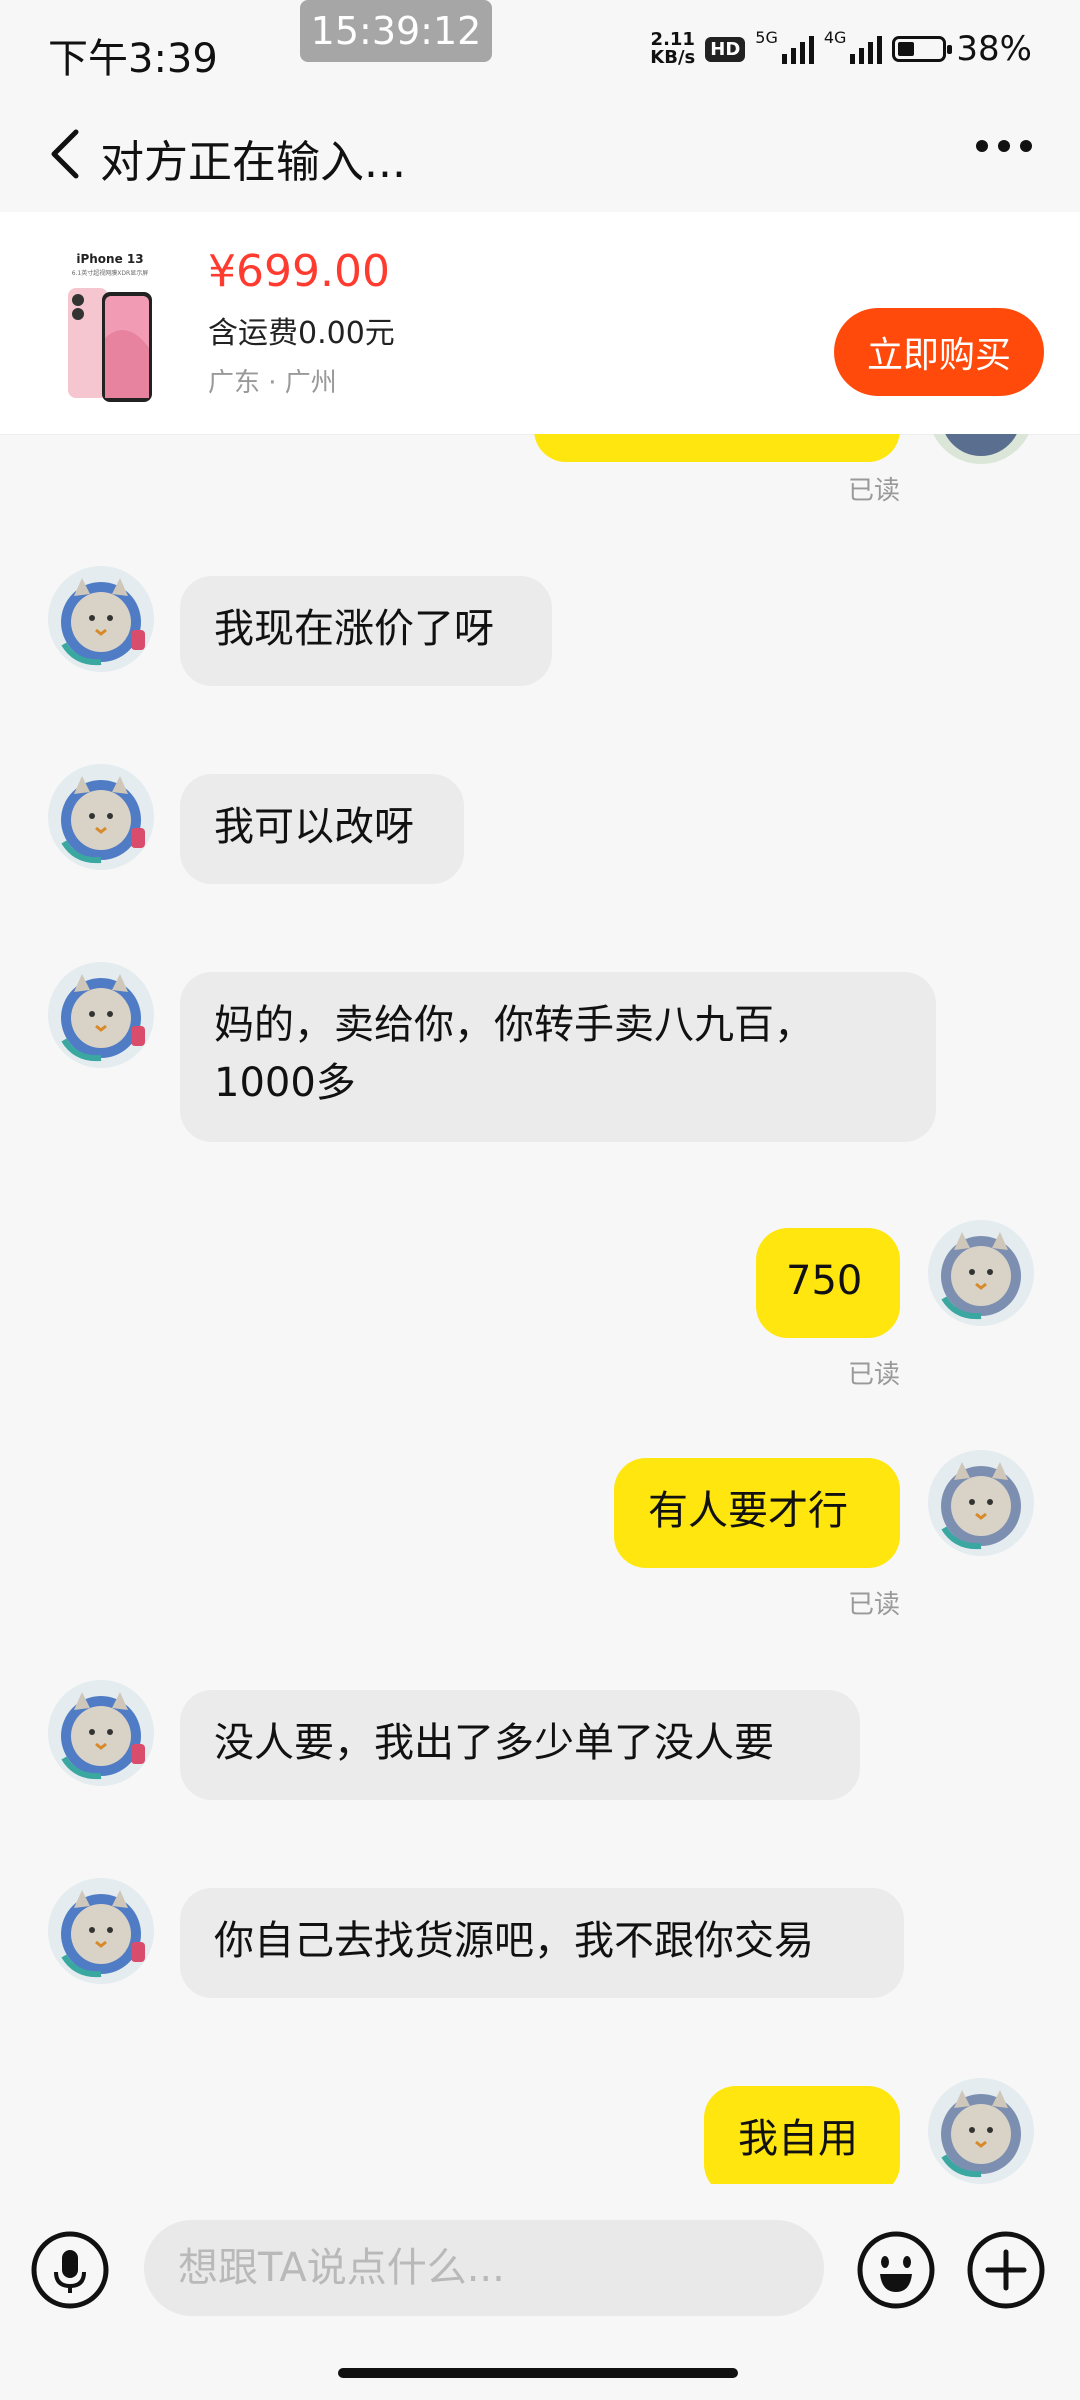 The height and width of the screenshot is (2400, 1080). Describe the element at coordinates (922, 49) in the screenshot. I see `battery-icon` at that location.